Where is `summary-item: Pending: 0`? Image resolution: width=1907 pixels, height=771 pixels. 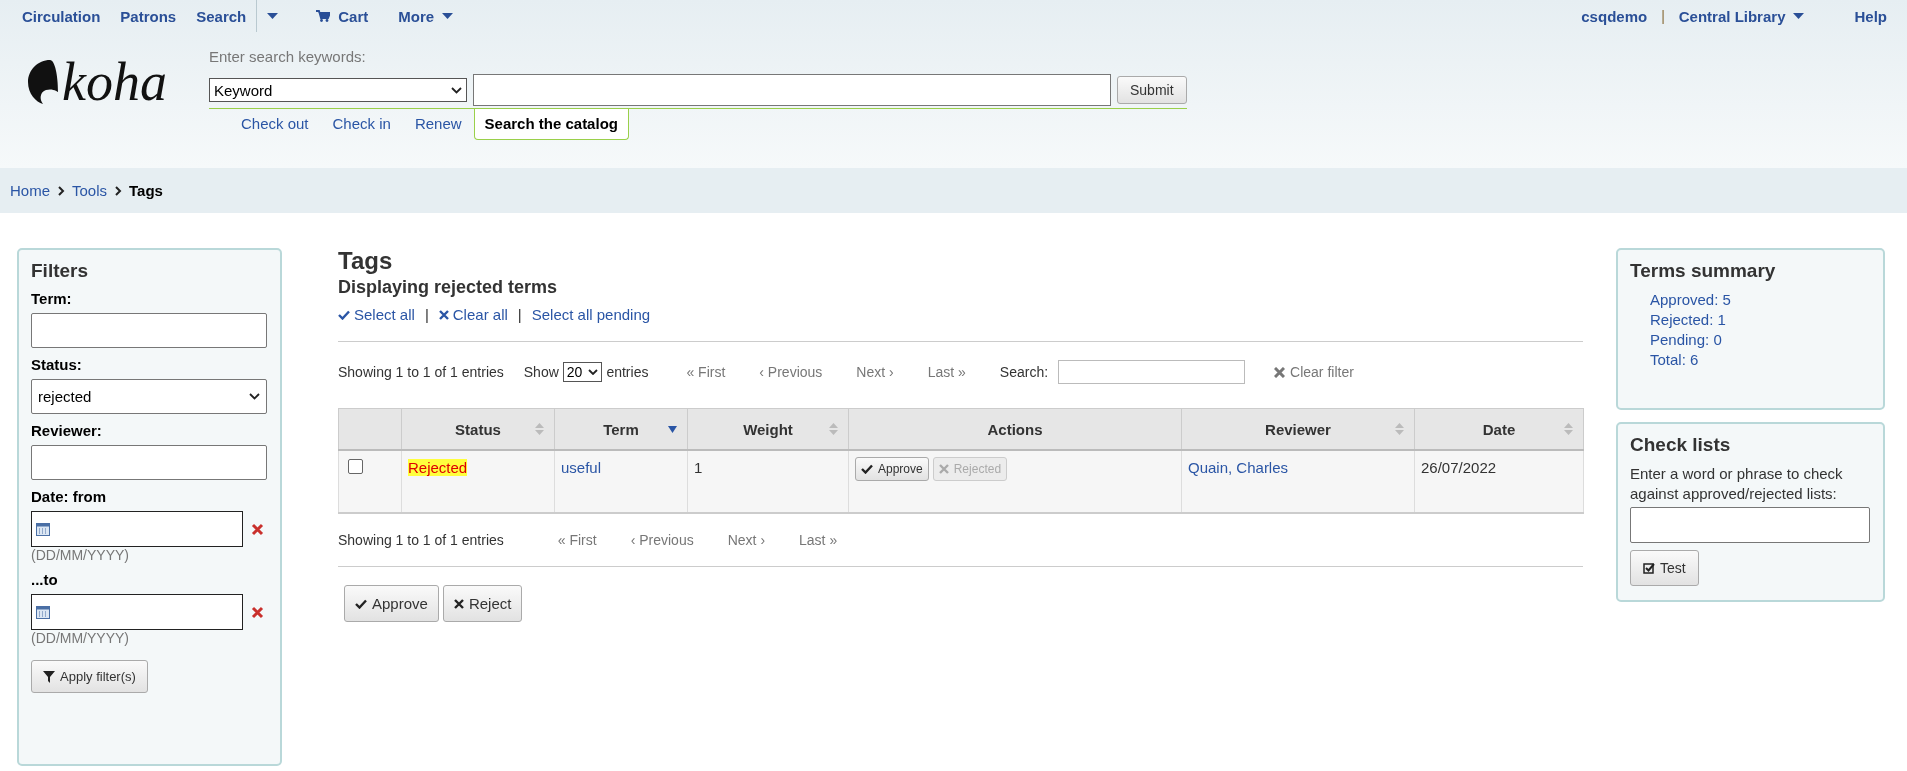 summary-item: Pending: 0 is located at coordinates (1686, 340).